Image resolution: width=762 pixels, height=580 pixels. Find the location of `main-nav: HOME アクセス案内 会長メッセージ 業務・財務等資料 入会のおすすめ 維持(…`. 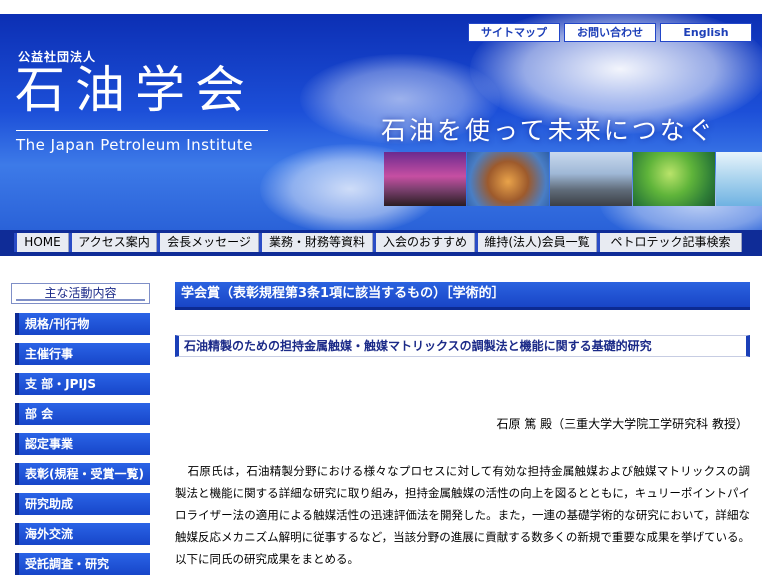

main-nav: HOME アクセス案内 会長メッセージ 業務・財務等資料 入会のおすすめ 維持(… is located at coordinates (381, 243).